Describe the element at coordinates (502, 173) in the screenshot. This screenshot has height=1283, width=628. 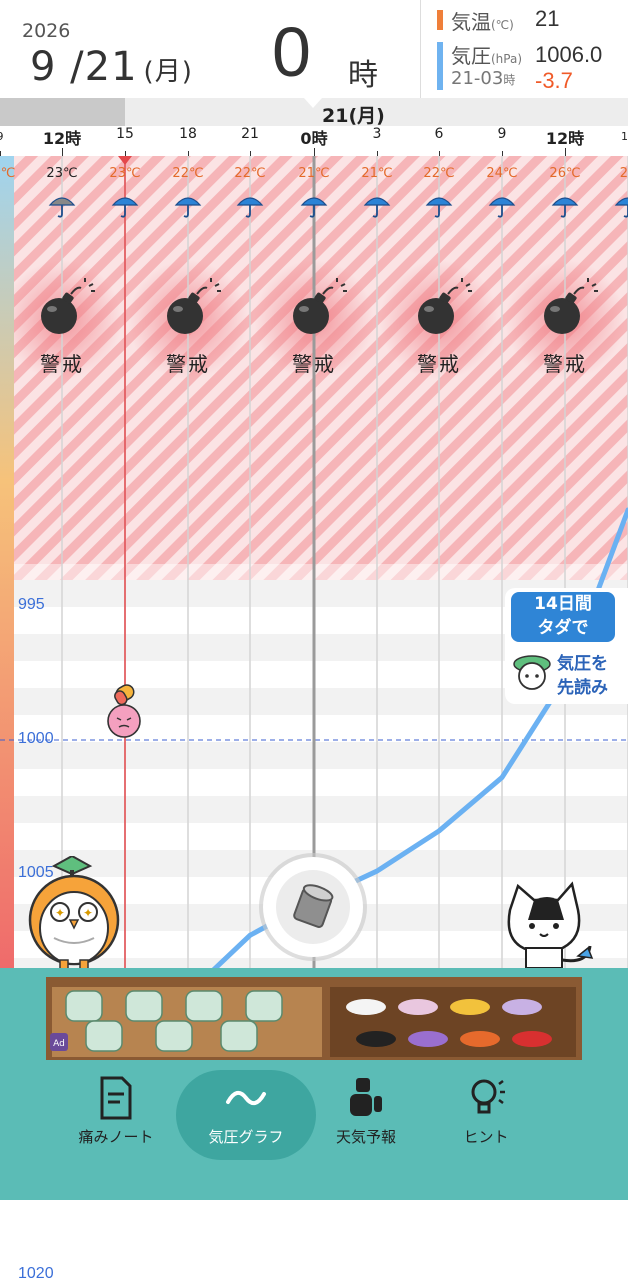
I see `temperature-label: 24℃` at that location.